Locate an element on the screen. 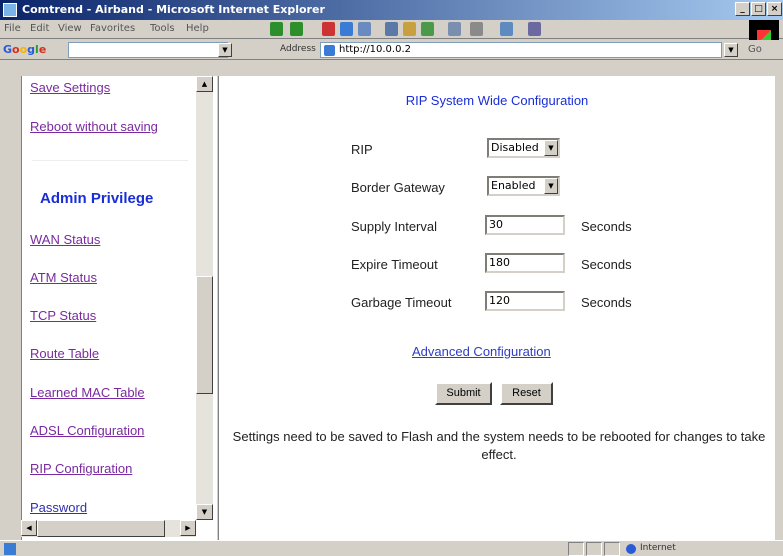 The width and height of the screenshot is (783, 556). rip-select: Disabled ▼ is located at coordinates (523, 148).